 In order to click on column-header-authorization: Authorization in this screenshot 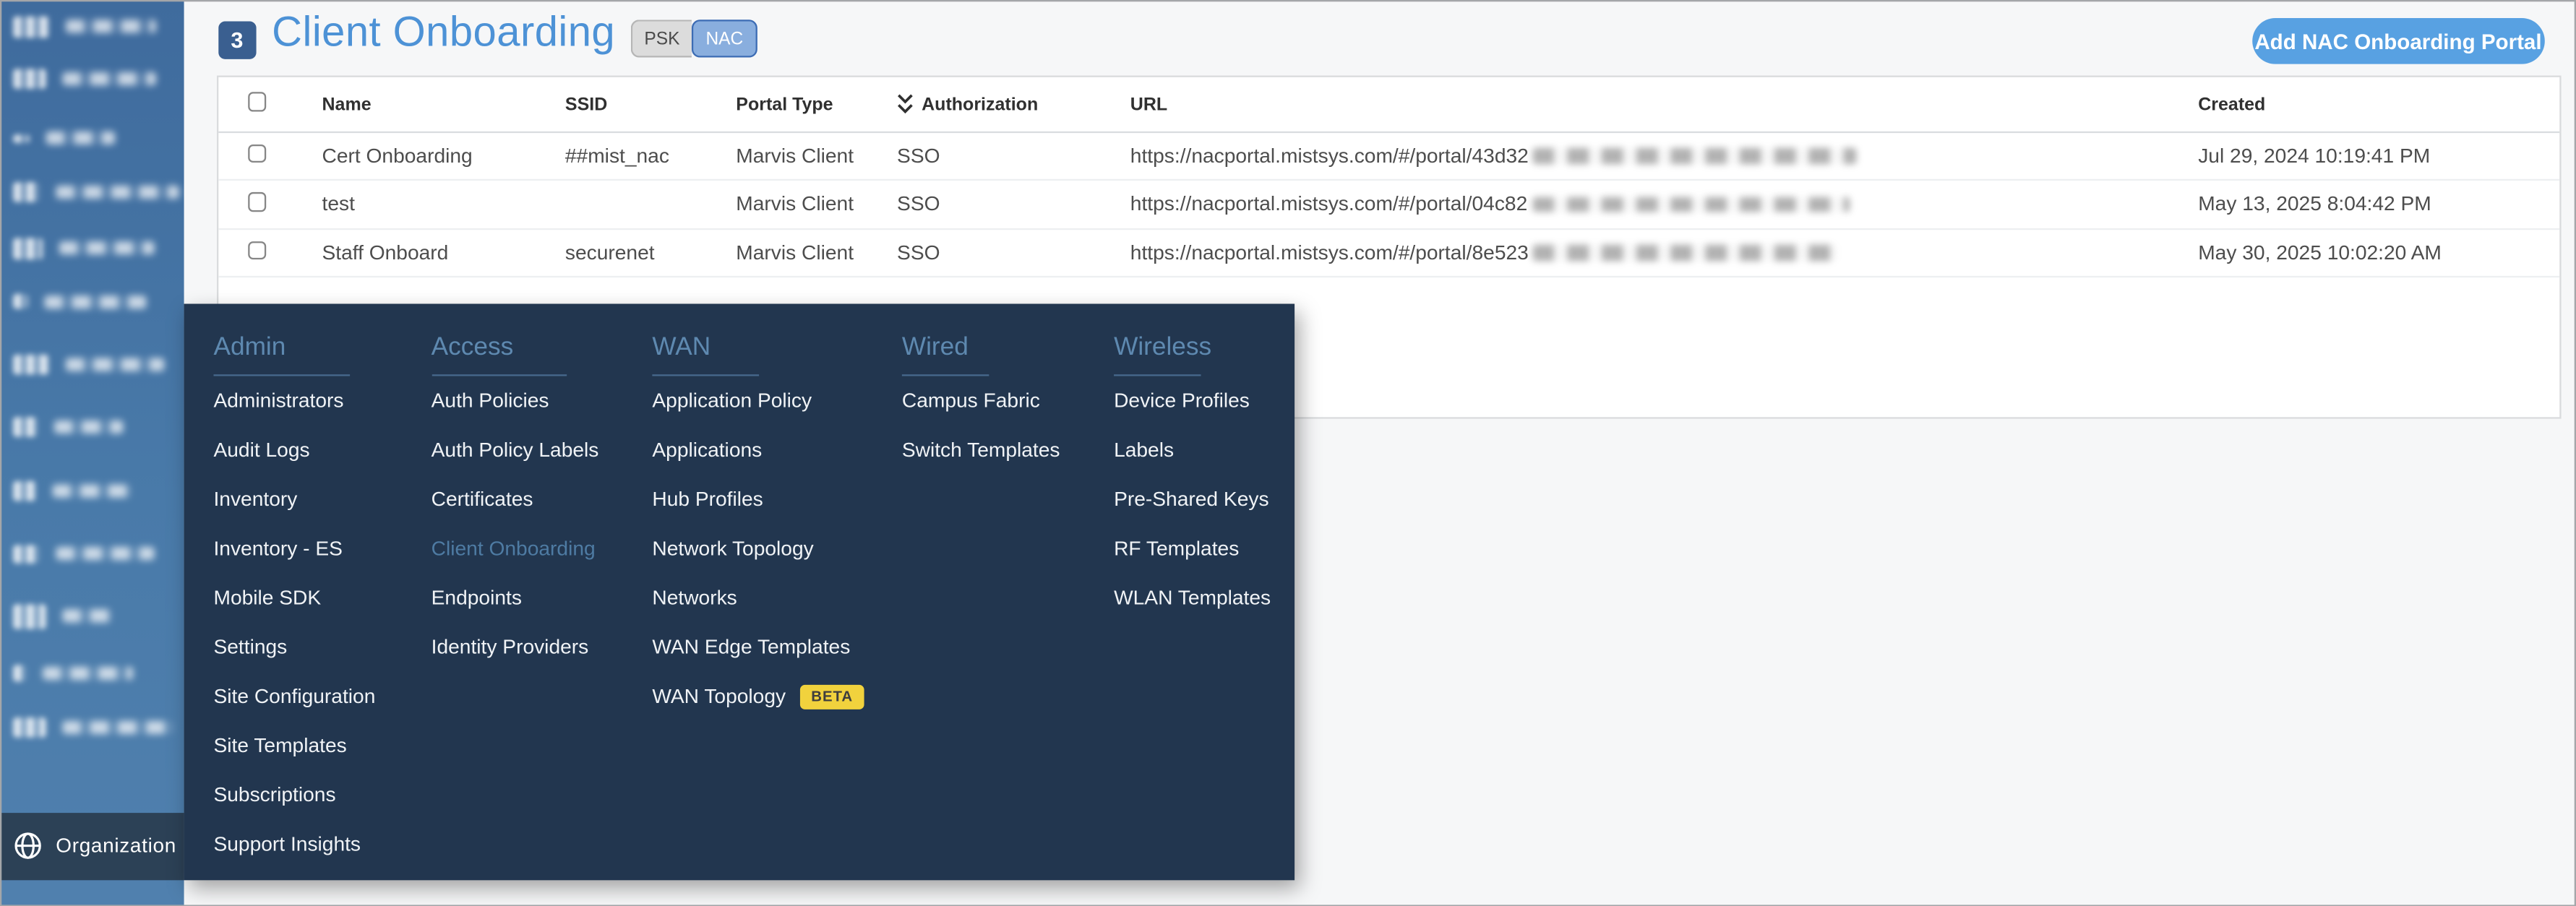, I will do `click(1014, 105)`.